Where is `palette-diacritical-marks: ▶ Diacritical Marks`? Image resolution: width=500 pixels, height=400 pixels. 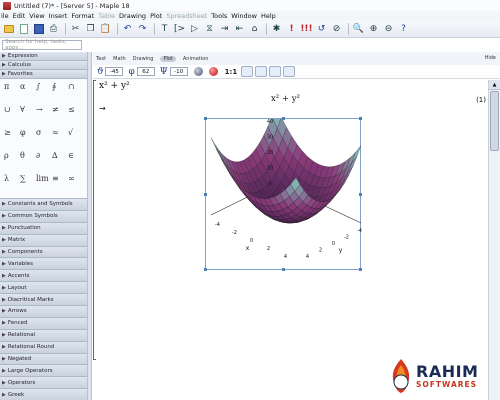
palette-diacritical-marks: ▶ Diacritical Marks is located at coordinates (43, 300).